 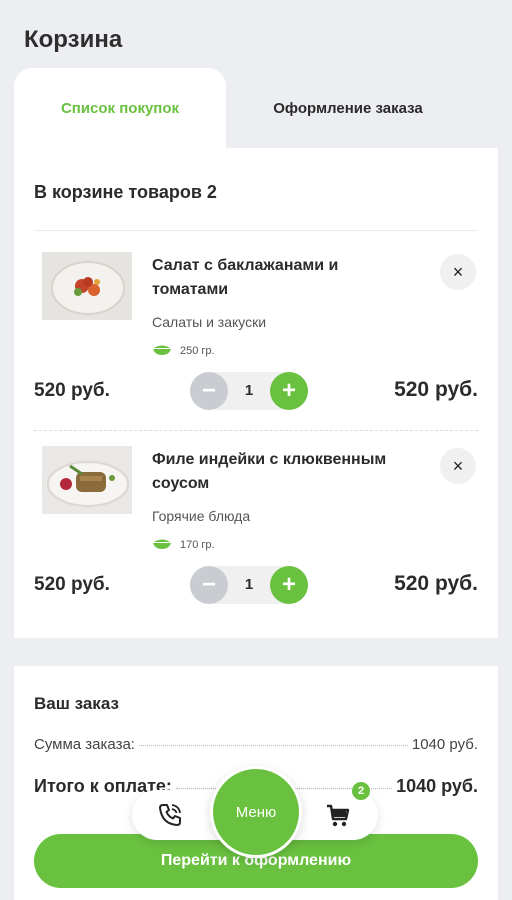 I want to click on order-total-value: 1040 руб., so click(x=437, y=786).